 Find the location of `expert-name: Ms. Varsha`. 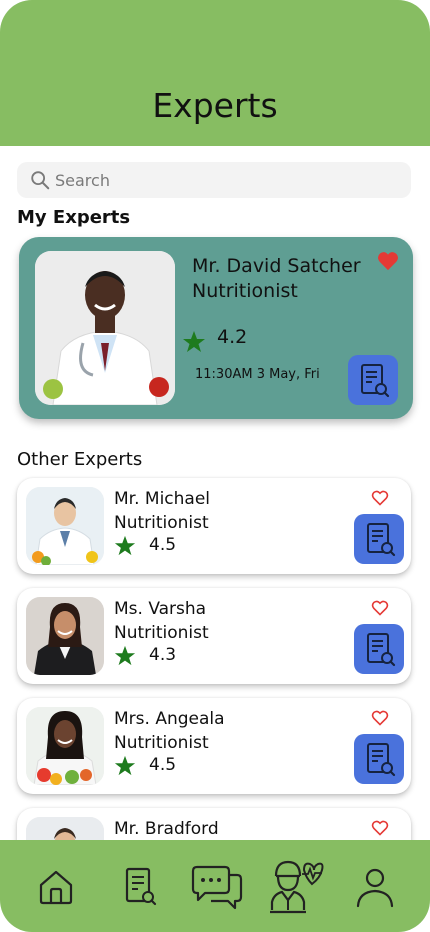

expert-name: Ms. Varsha is located at coordinates (160, 609).